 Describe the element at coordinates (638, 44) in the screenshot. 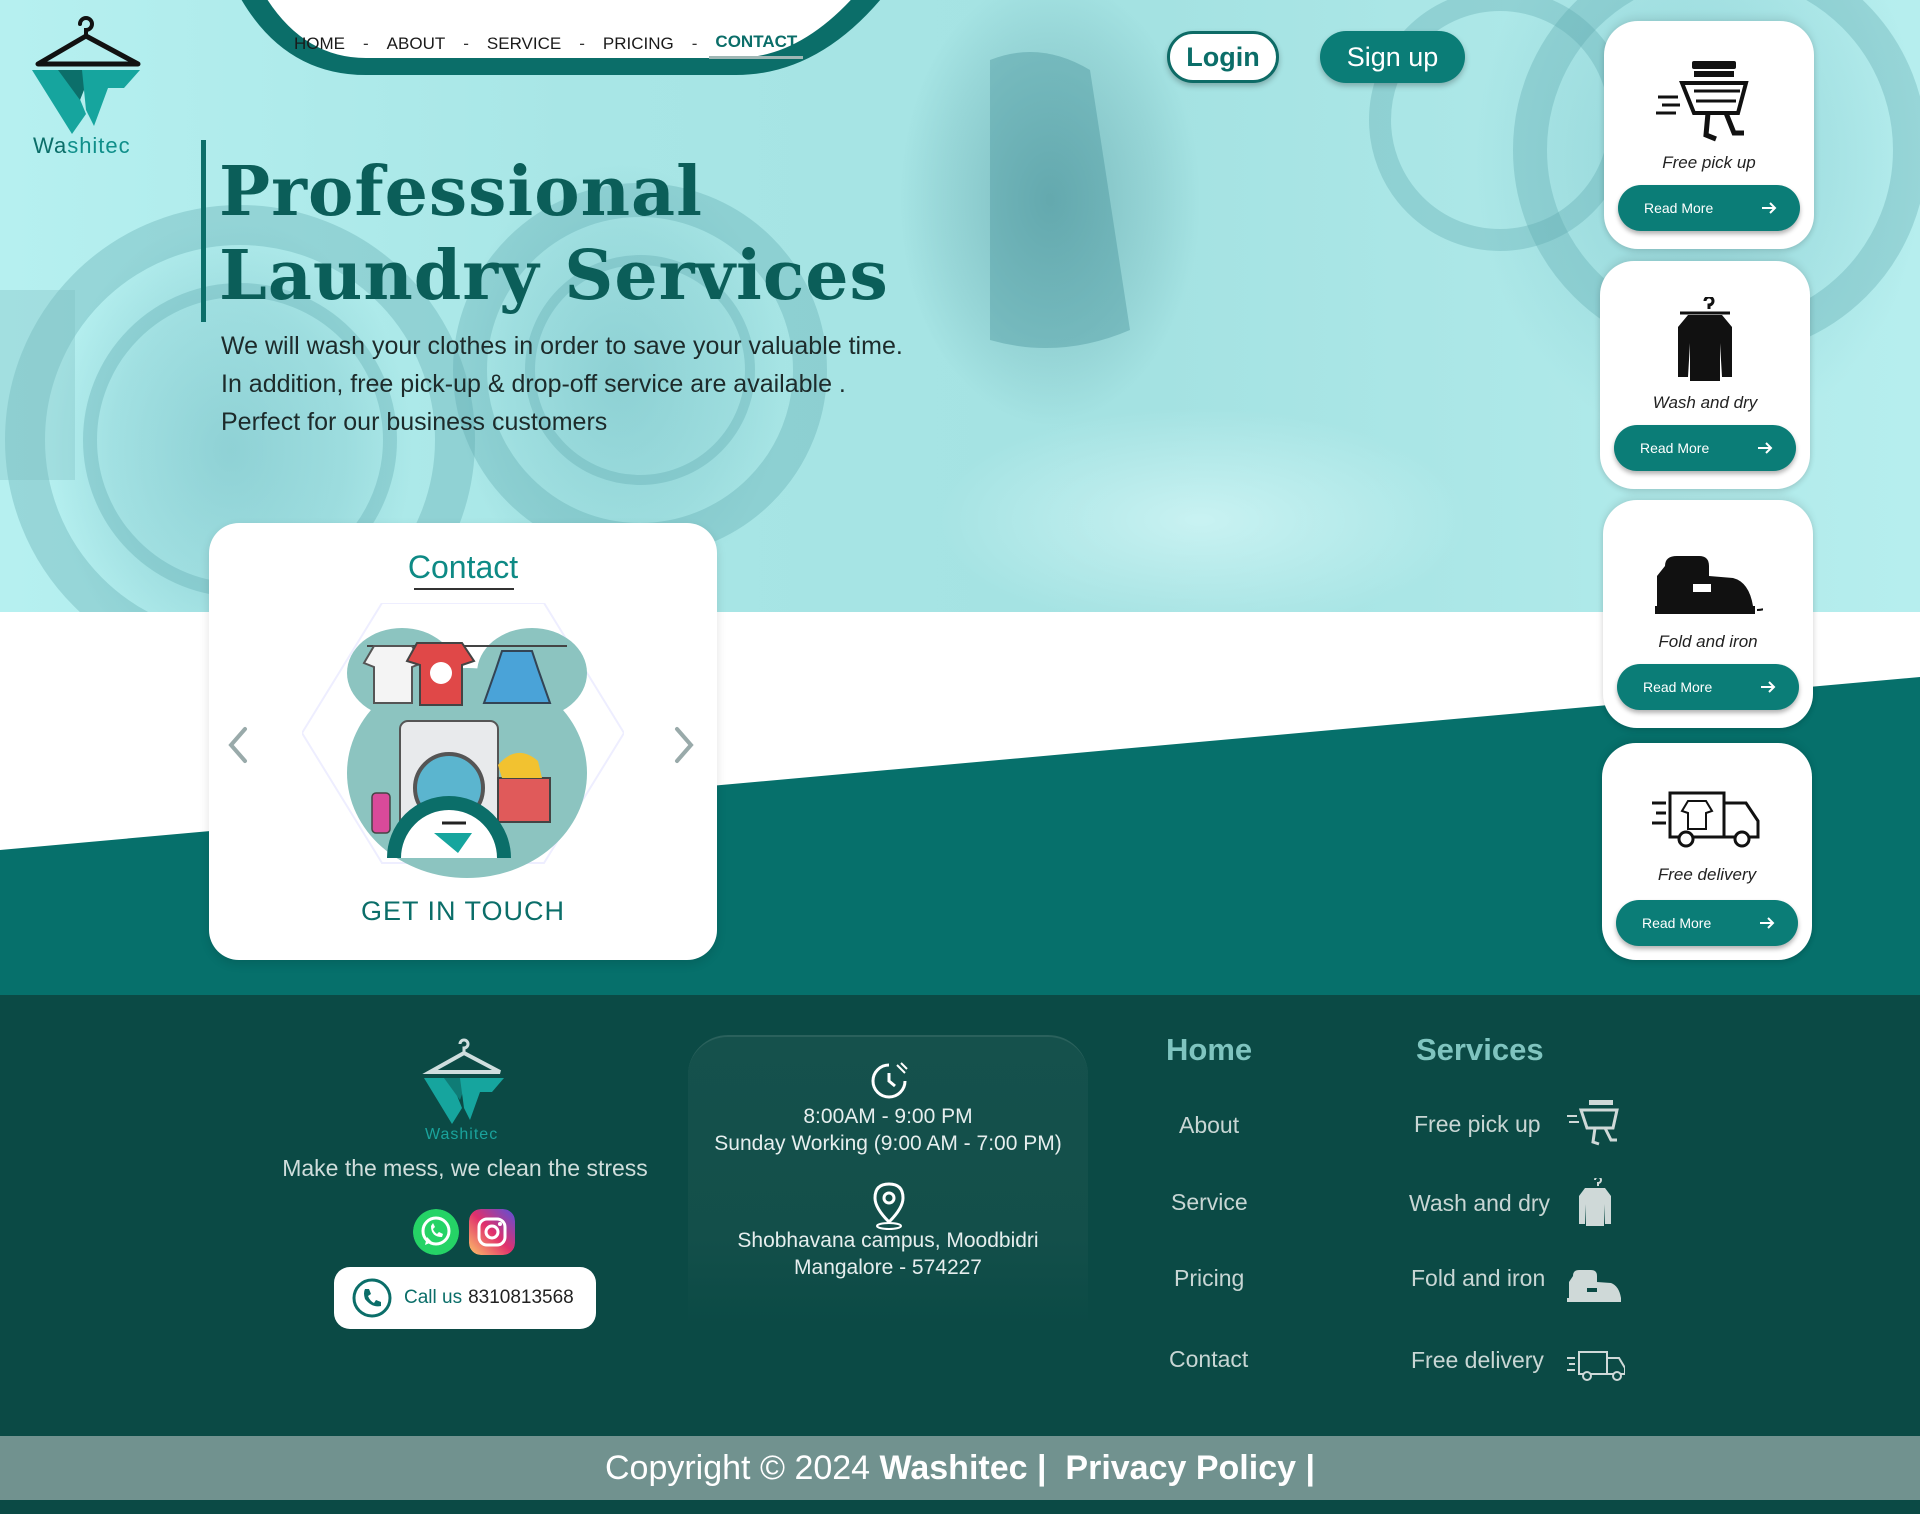

I see `nav-pricing: PRICING` at that location.